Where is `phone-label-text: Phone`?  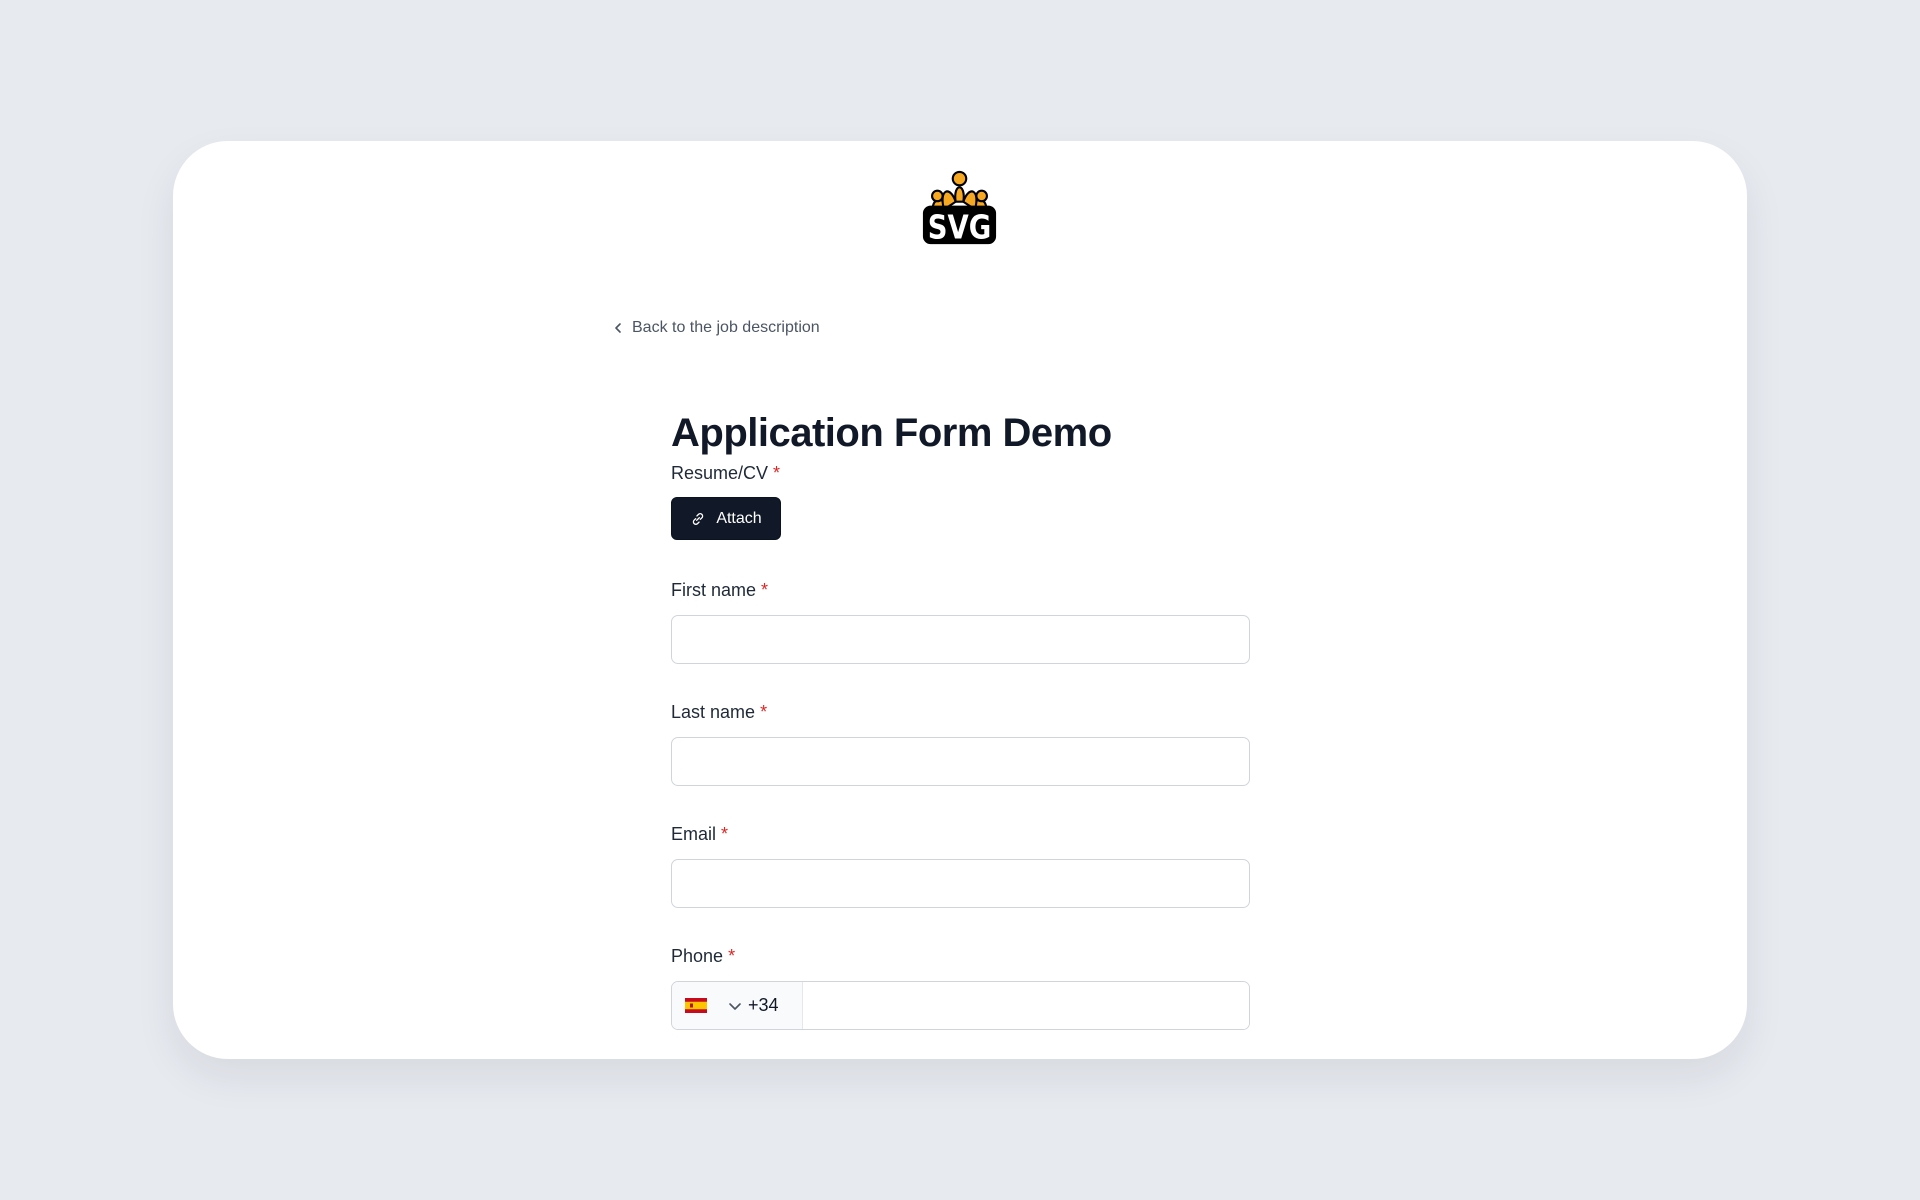
phone-label-text: Phone is located at coordinates (697, 956).